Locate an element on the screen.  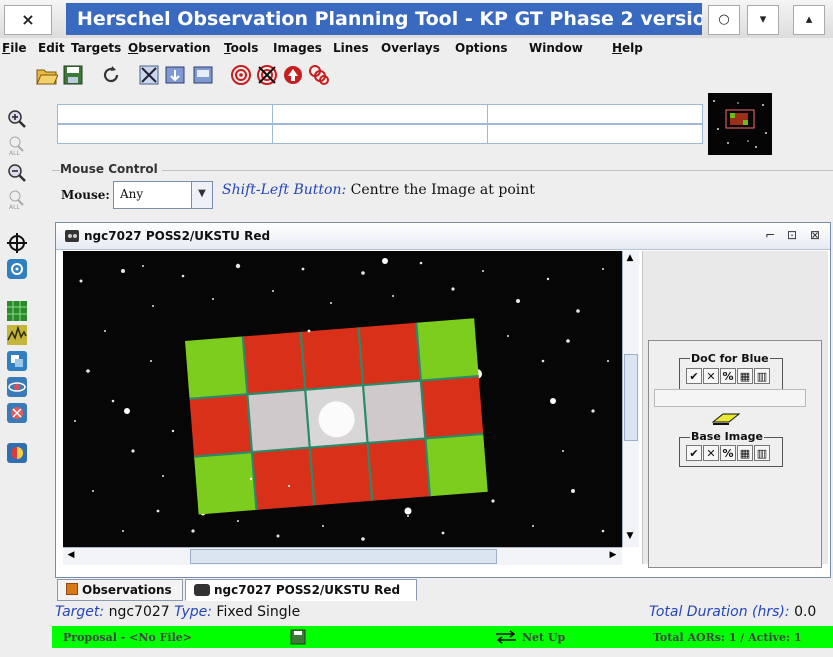
menu-images: Images is located at coordinates (297, 48).